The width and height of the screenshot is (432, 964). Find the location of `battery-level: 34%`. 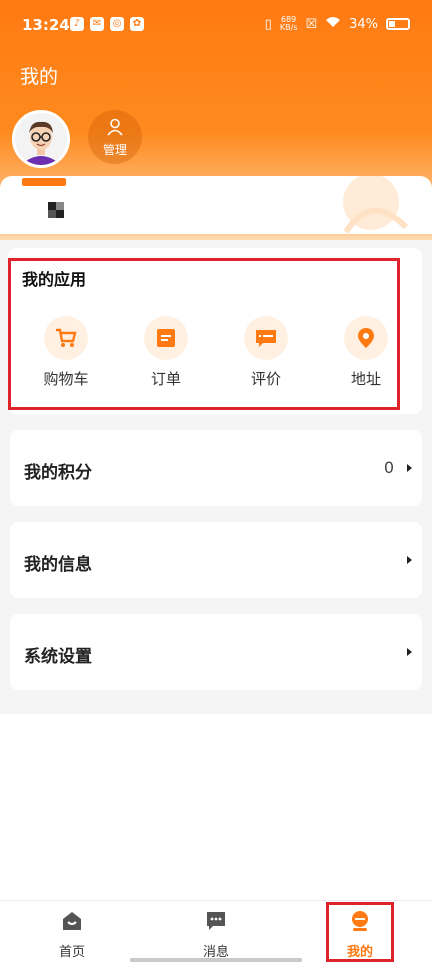

battery-level: 34% is located at coordinates (363, 24).